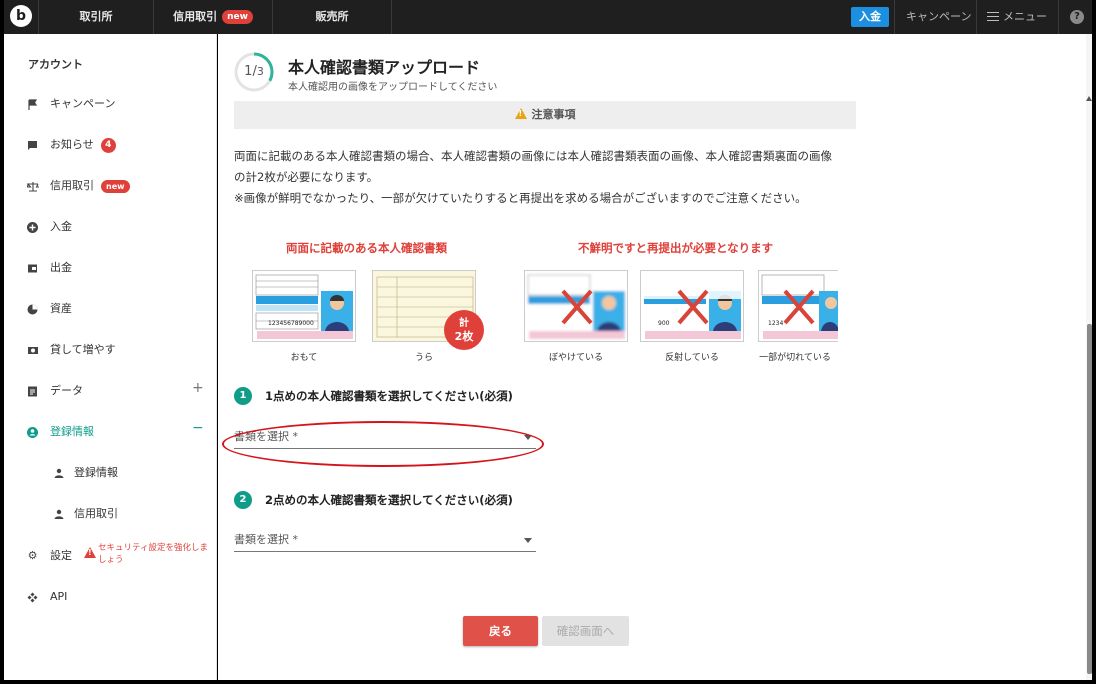  Describe the element at coordinates (1089, 499) in the screenshot. I see `scrollbar-thumb` at that location.